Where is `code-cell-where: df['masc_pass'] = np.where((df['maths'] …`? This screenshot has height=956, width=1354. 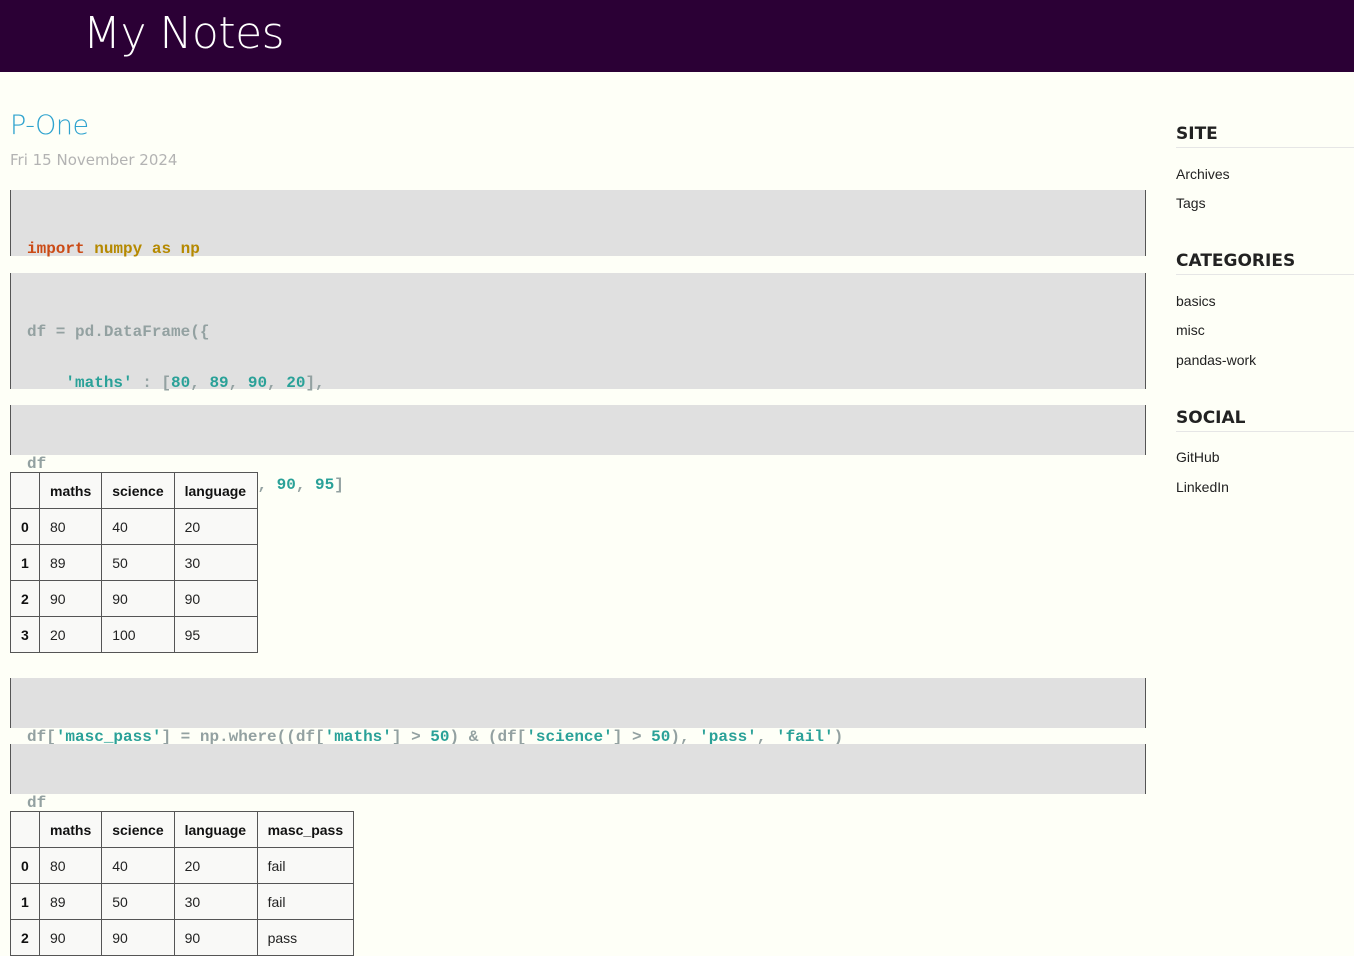 code-cell-where: df['masc_pass'] = np.where((df['maths'] … is located at coordinates (578, 712).